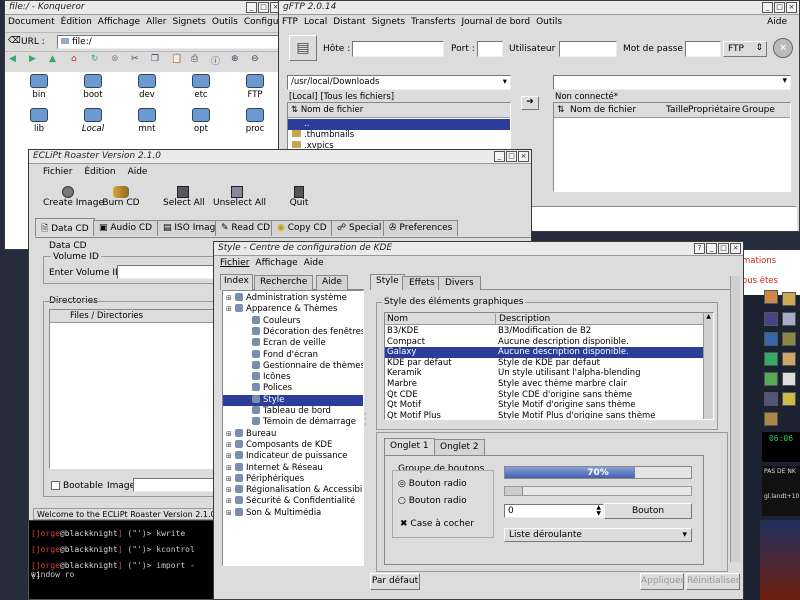  I want to click on style-row: Qt CDE Style CDE d'origine sans thème, so click(544, 395).